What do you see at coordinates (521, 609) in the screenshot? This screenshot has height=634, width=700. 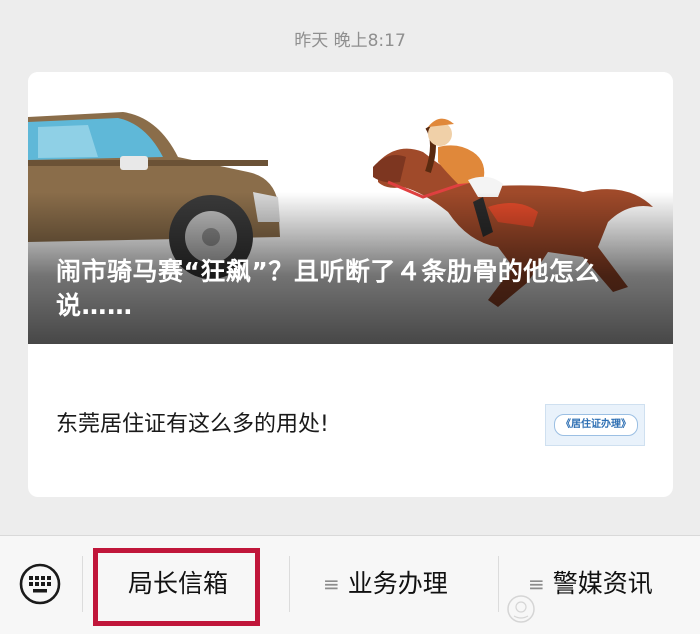 I see `police-emblem-watermark-icon` at bounding box center [521, 609].